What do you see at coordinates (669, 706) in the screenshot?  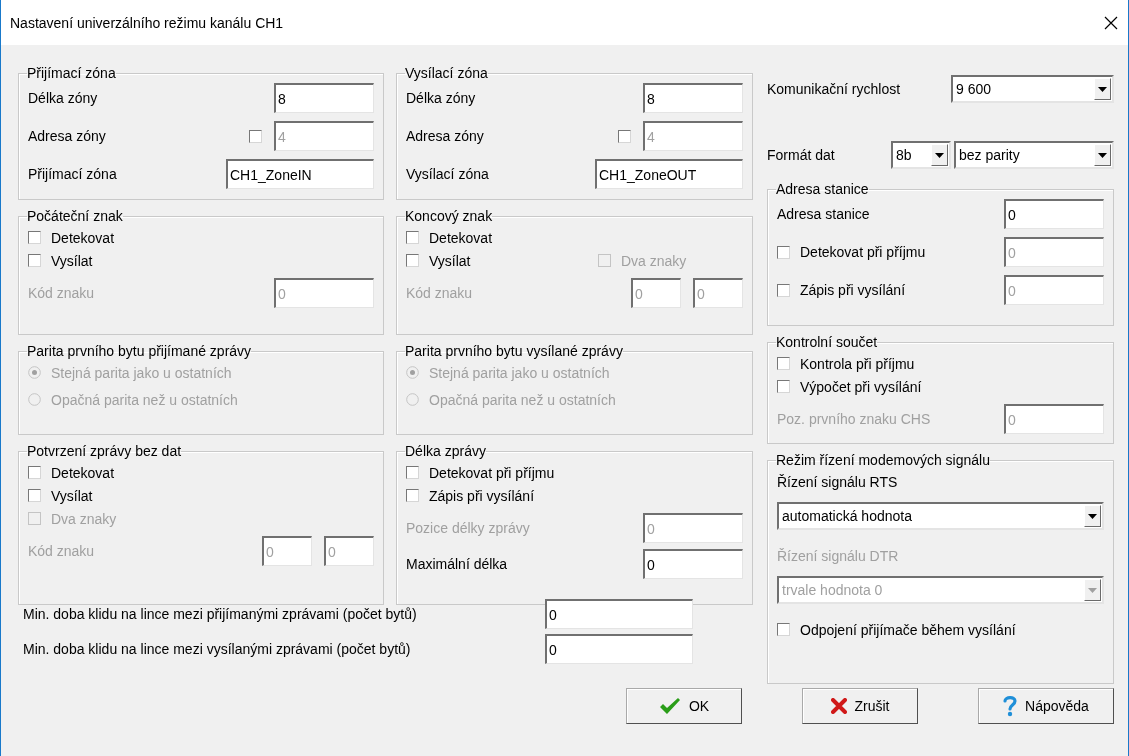 I see `checkmark-icon` at bounding box center [669, 706].